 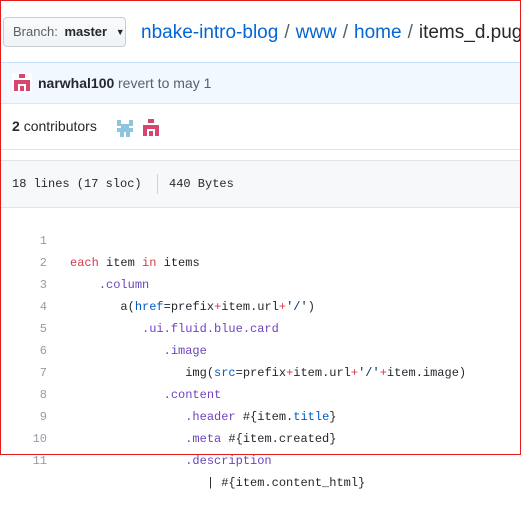 I want to click on code-line: 10 .description, so click(x=260, y=437).